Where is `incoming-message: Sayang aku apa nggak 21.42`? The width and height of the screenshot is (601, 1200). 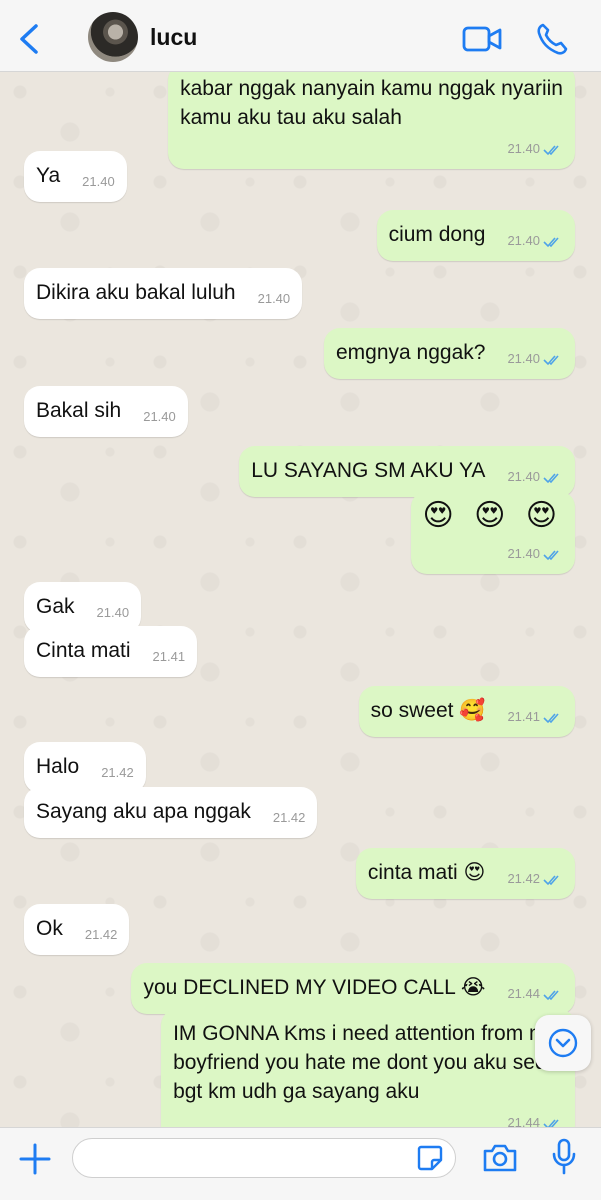
incoming-message: Sayang aku apa nggak 21.42 is located at coordinates (171, 812).